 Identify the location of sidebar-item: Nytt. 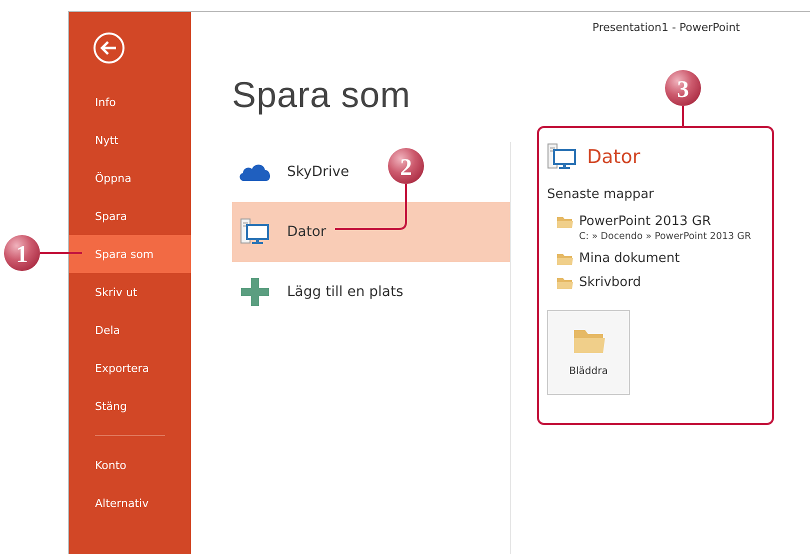
(130, 140).